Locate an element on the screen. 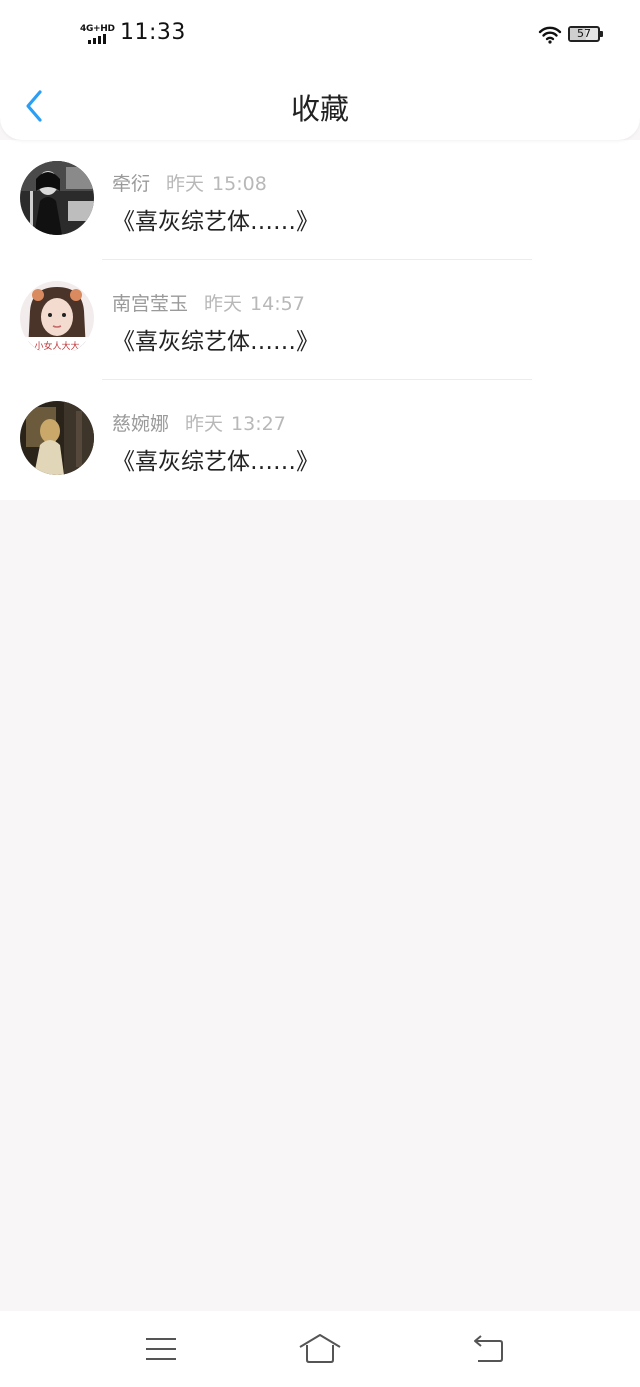  author-label: 牵衍 is located at coordinates (131, 184).